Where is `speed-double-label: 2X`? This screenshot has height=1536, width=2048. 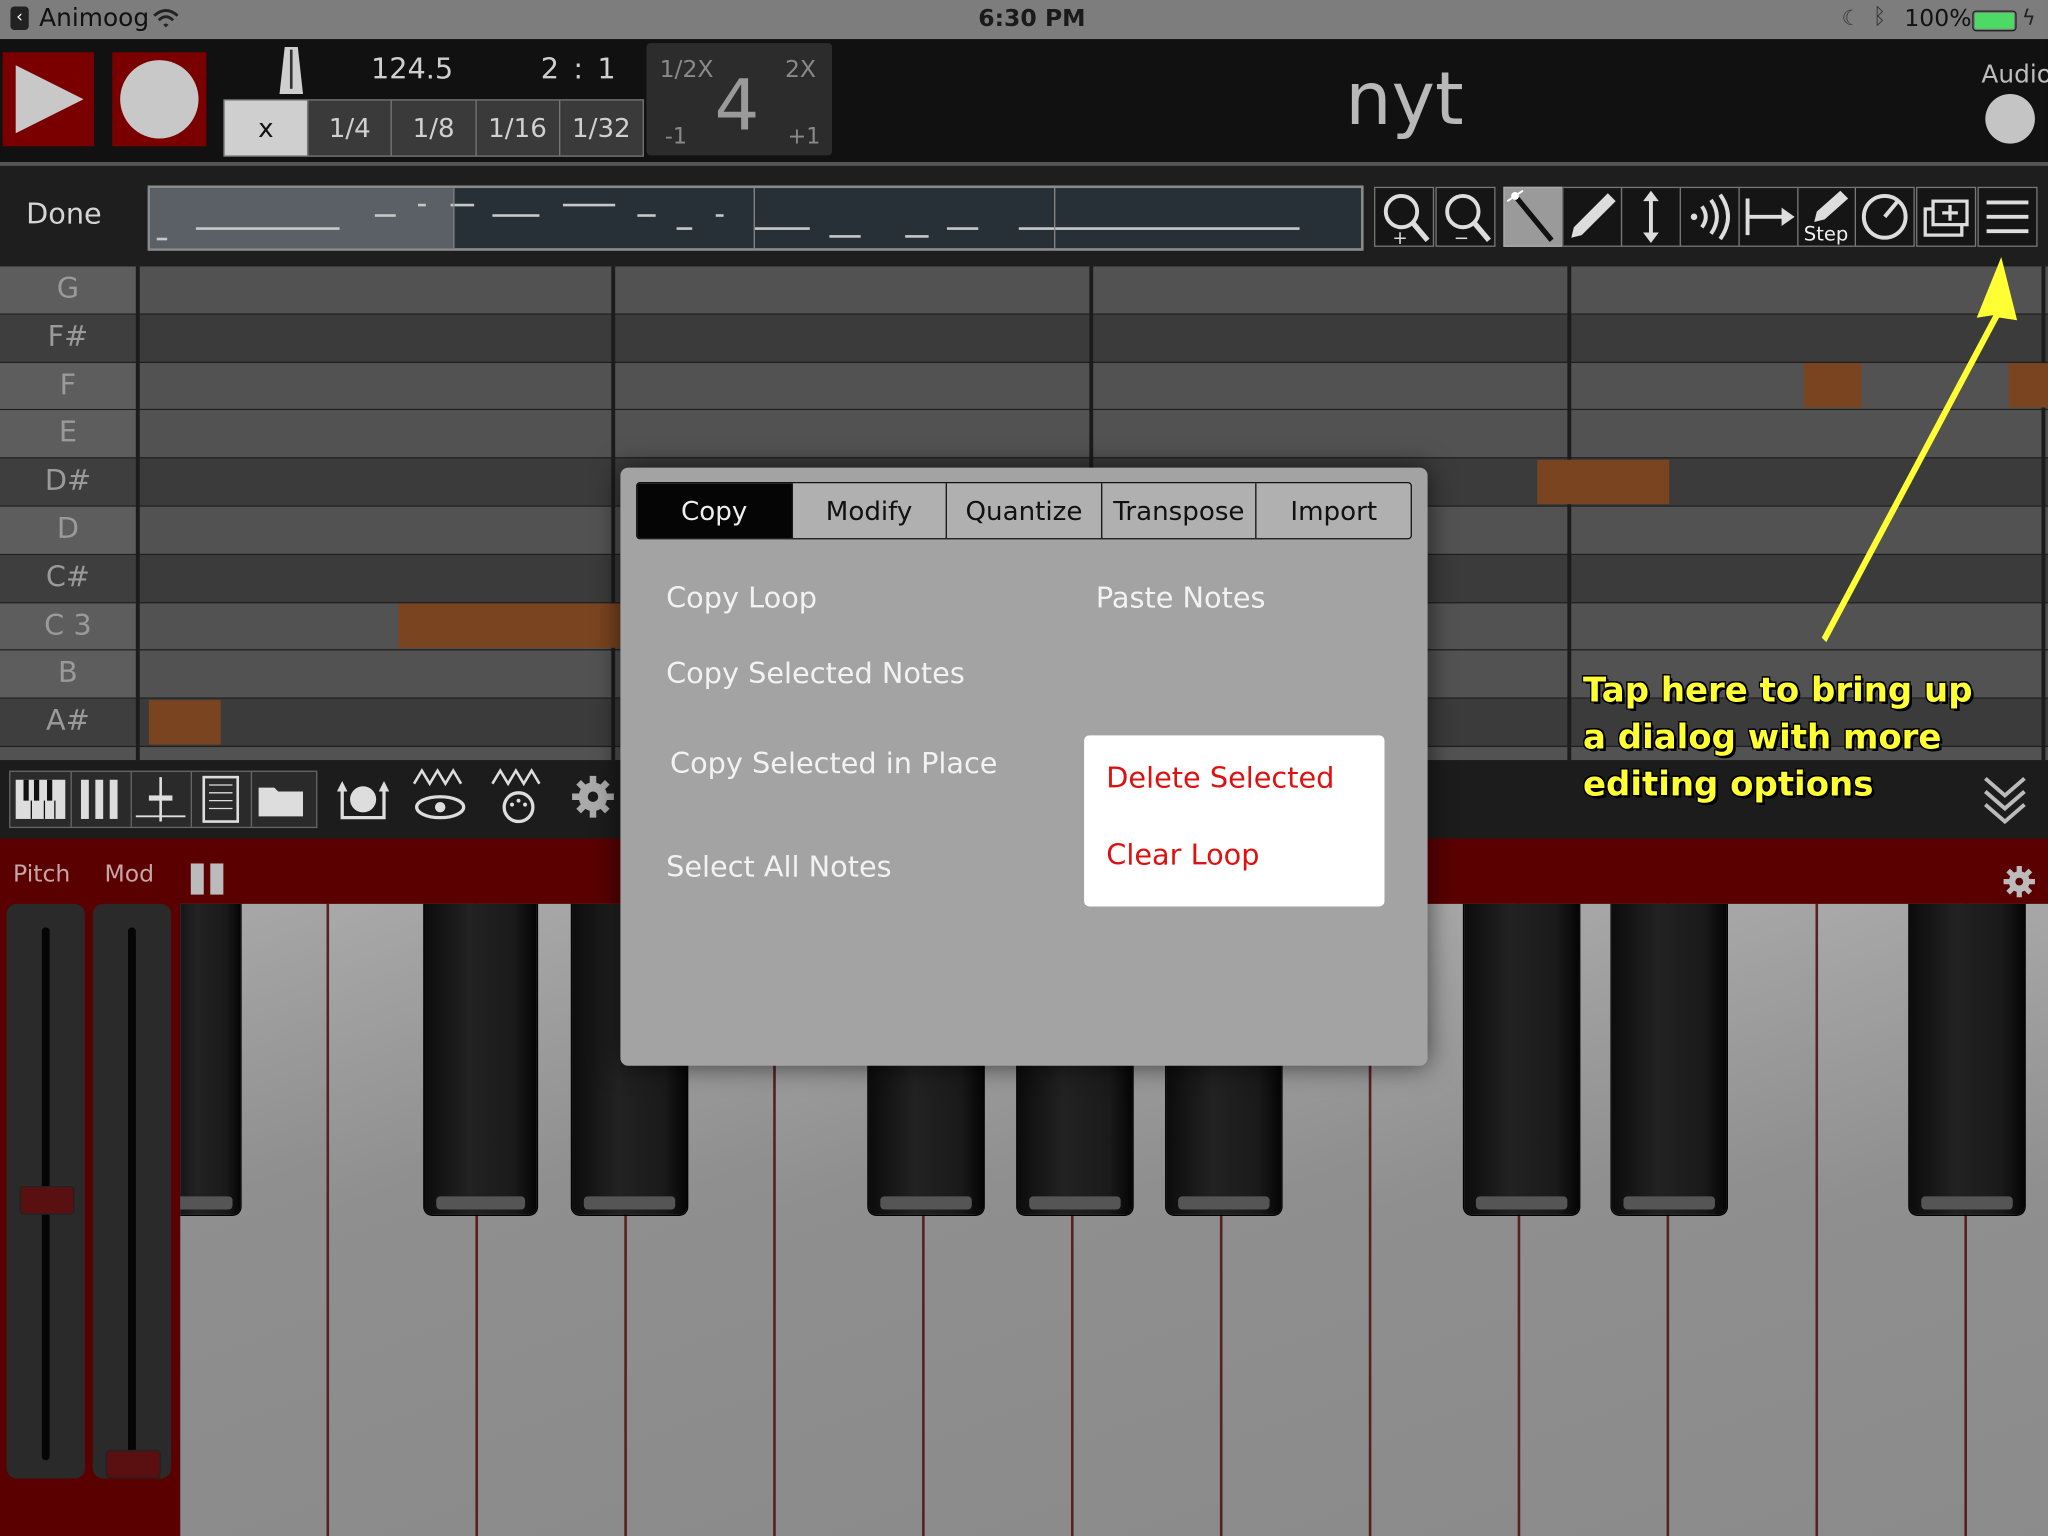
speed-double-label: 2X is located at coordinates (800, 69).